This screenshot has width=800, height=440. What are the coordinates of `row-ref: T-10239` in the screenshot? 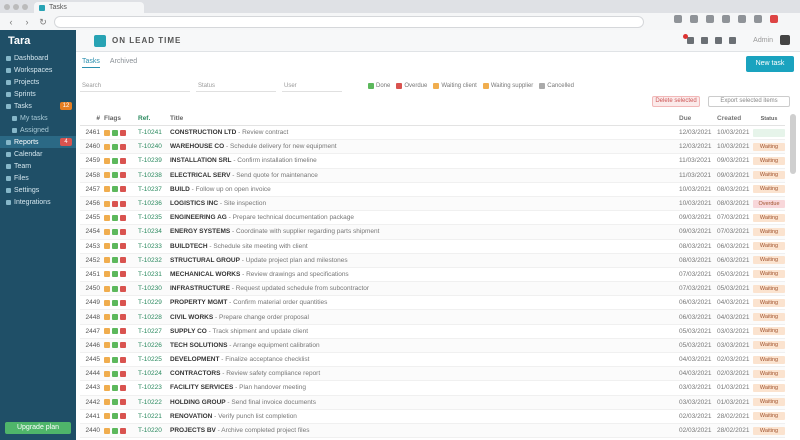 It's located at (154, 160).